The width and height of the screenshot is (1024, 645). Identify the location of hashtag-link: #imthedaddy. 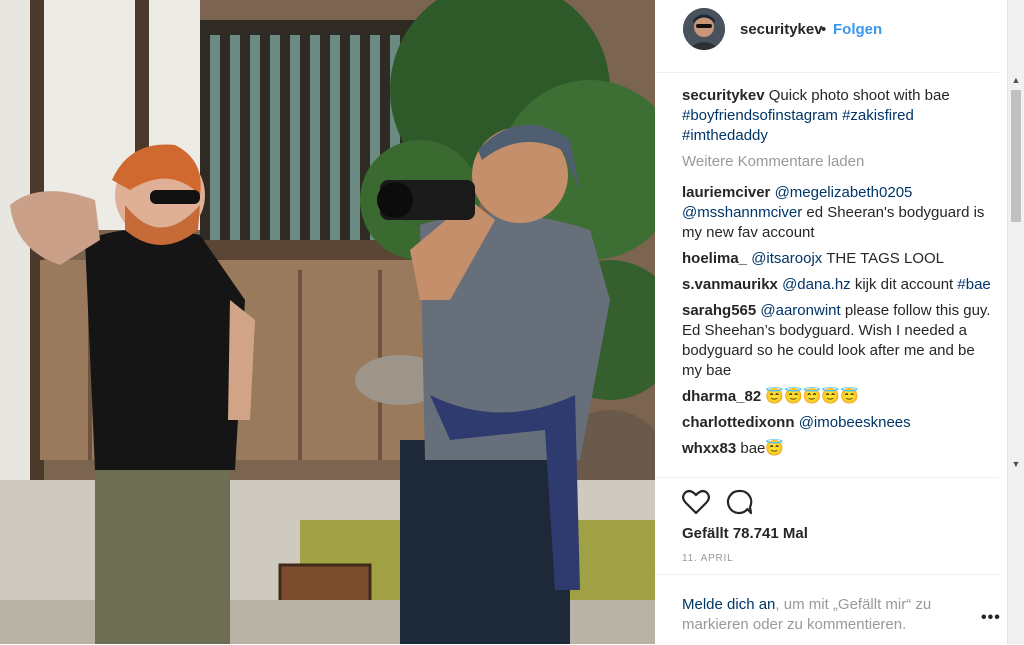
(725, 135).